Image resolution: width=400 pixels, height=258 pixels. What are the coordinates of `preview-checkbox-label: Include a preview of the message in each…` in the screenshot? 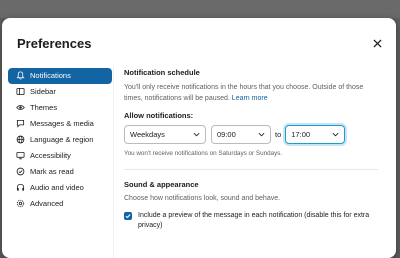 It's located at (254, 220).